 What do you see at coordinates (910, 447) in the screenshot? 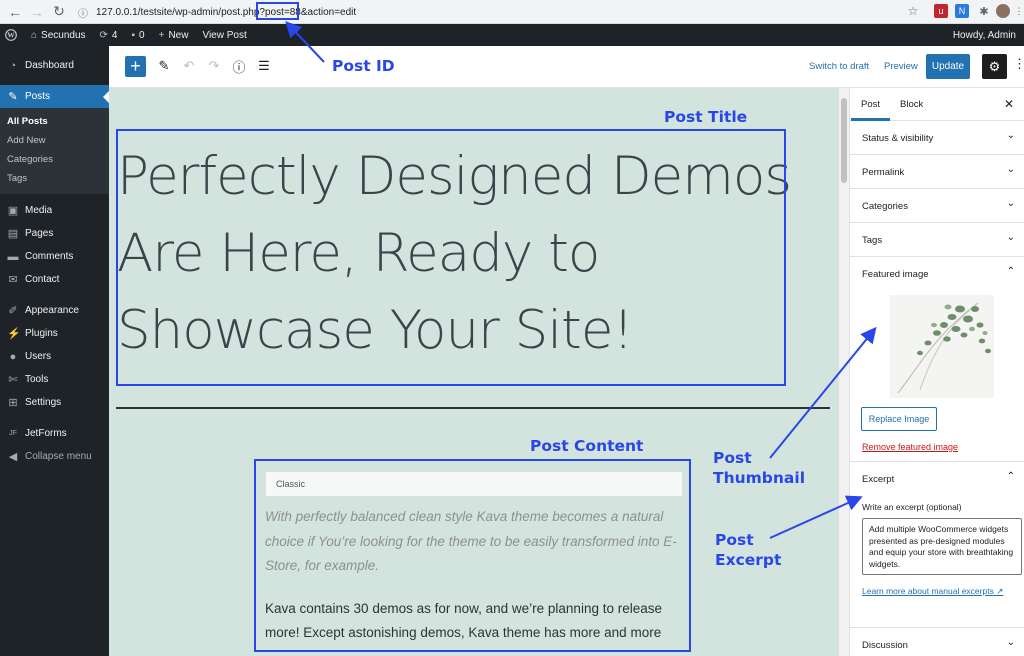
I see `remove-featured-image-link: Remove featured image` at bounding box center [910, 447].